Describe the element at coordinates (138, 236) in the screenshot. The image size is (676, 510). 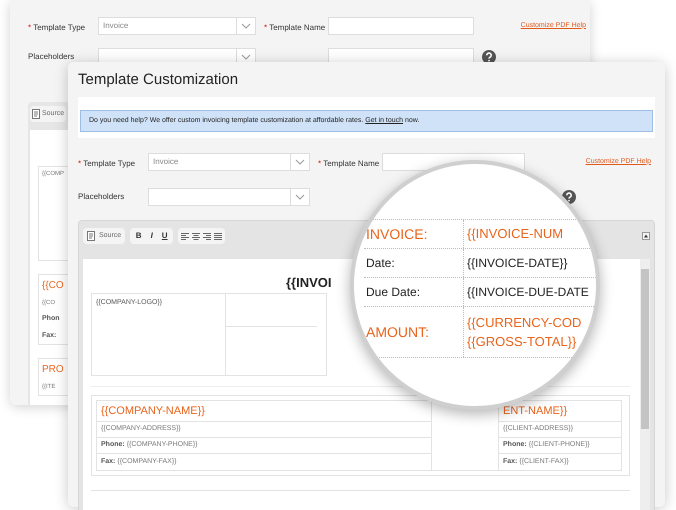
I see `format-button: B` at that location.